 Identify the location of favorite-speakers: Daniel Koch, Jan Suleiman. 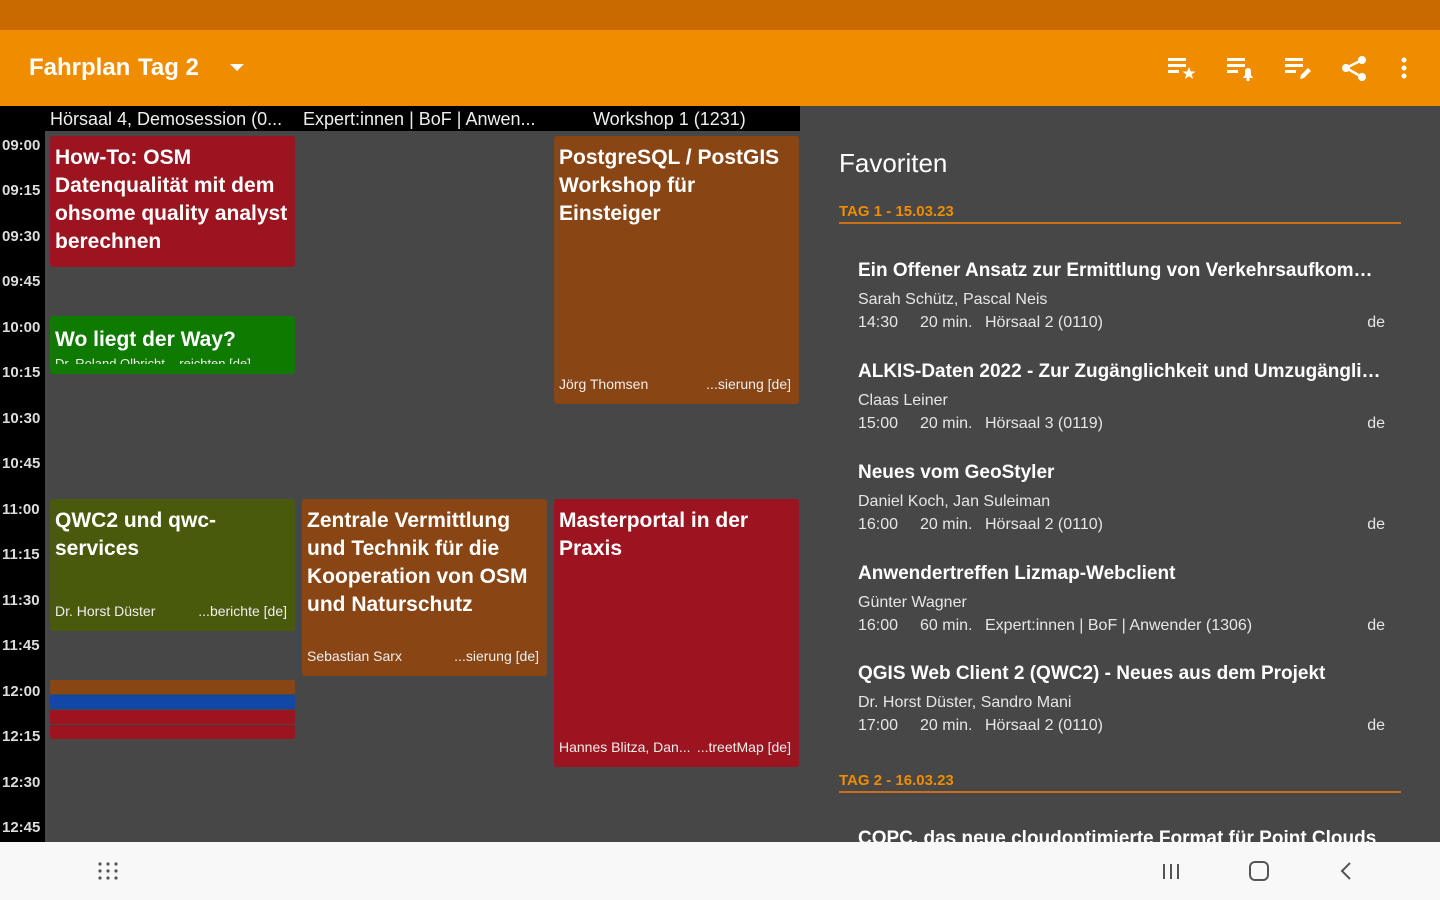
(954, 501).